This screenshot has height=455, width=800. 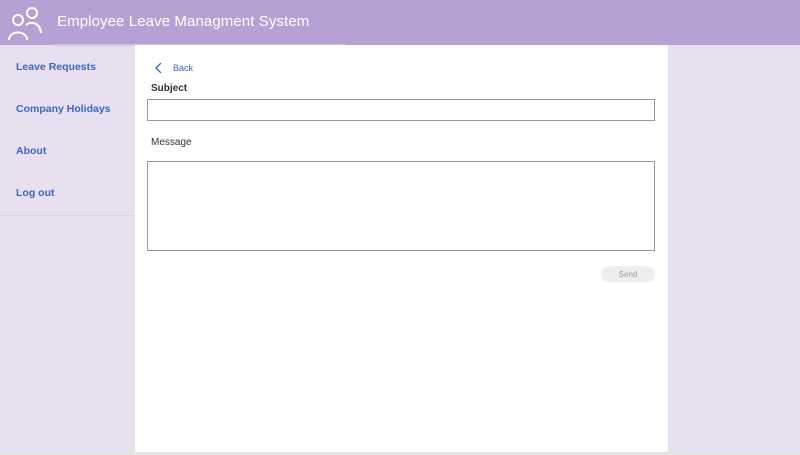 What do you see at coordinates (171, 142) in the screenshot?
I see `message-label: Message` at bounding box center [171, 142].